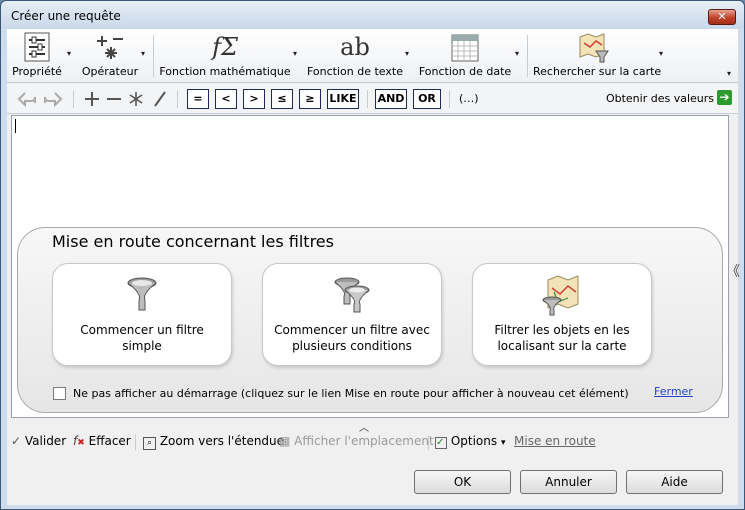 This screenshot has height=510, width=745. I want to click on redo-icon, so click(53, 99).